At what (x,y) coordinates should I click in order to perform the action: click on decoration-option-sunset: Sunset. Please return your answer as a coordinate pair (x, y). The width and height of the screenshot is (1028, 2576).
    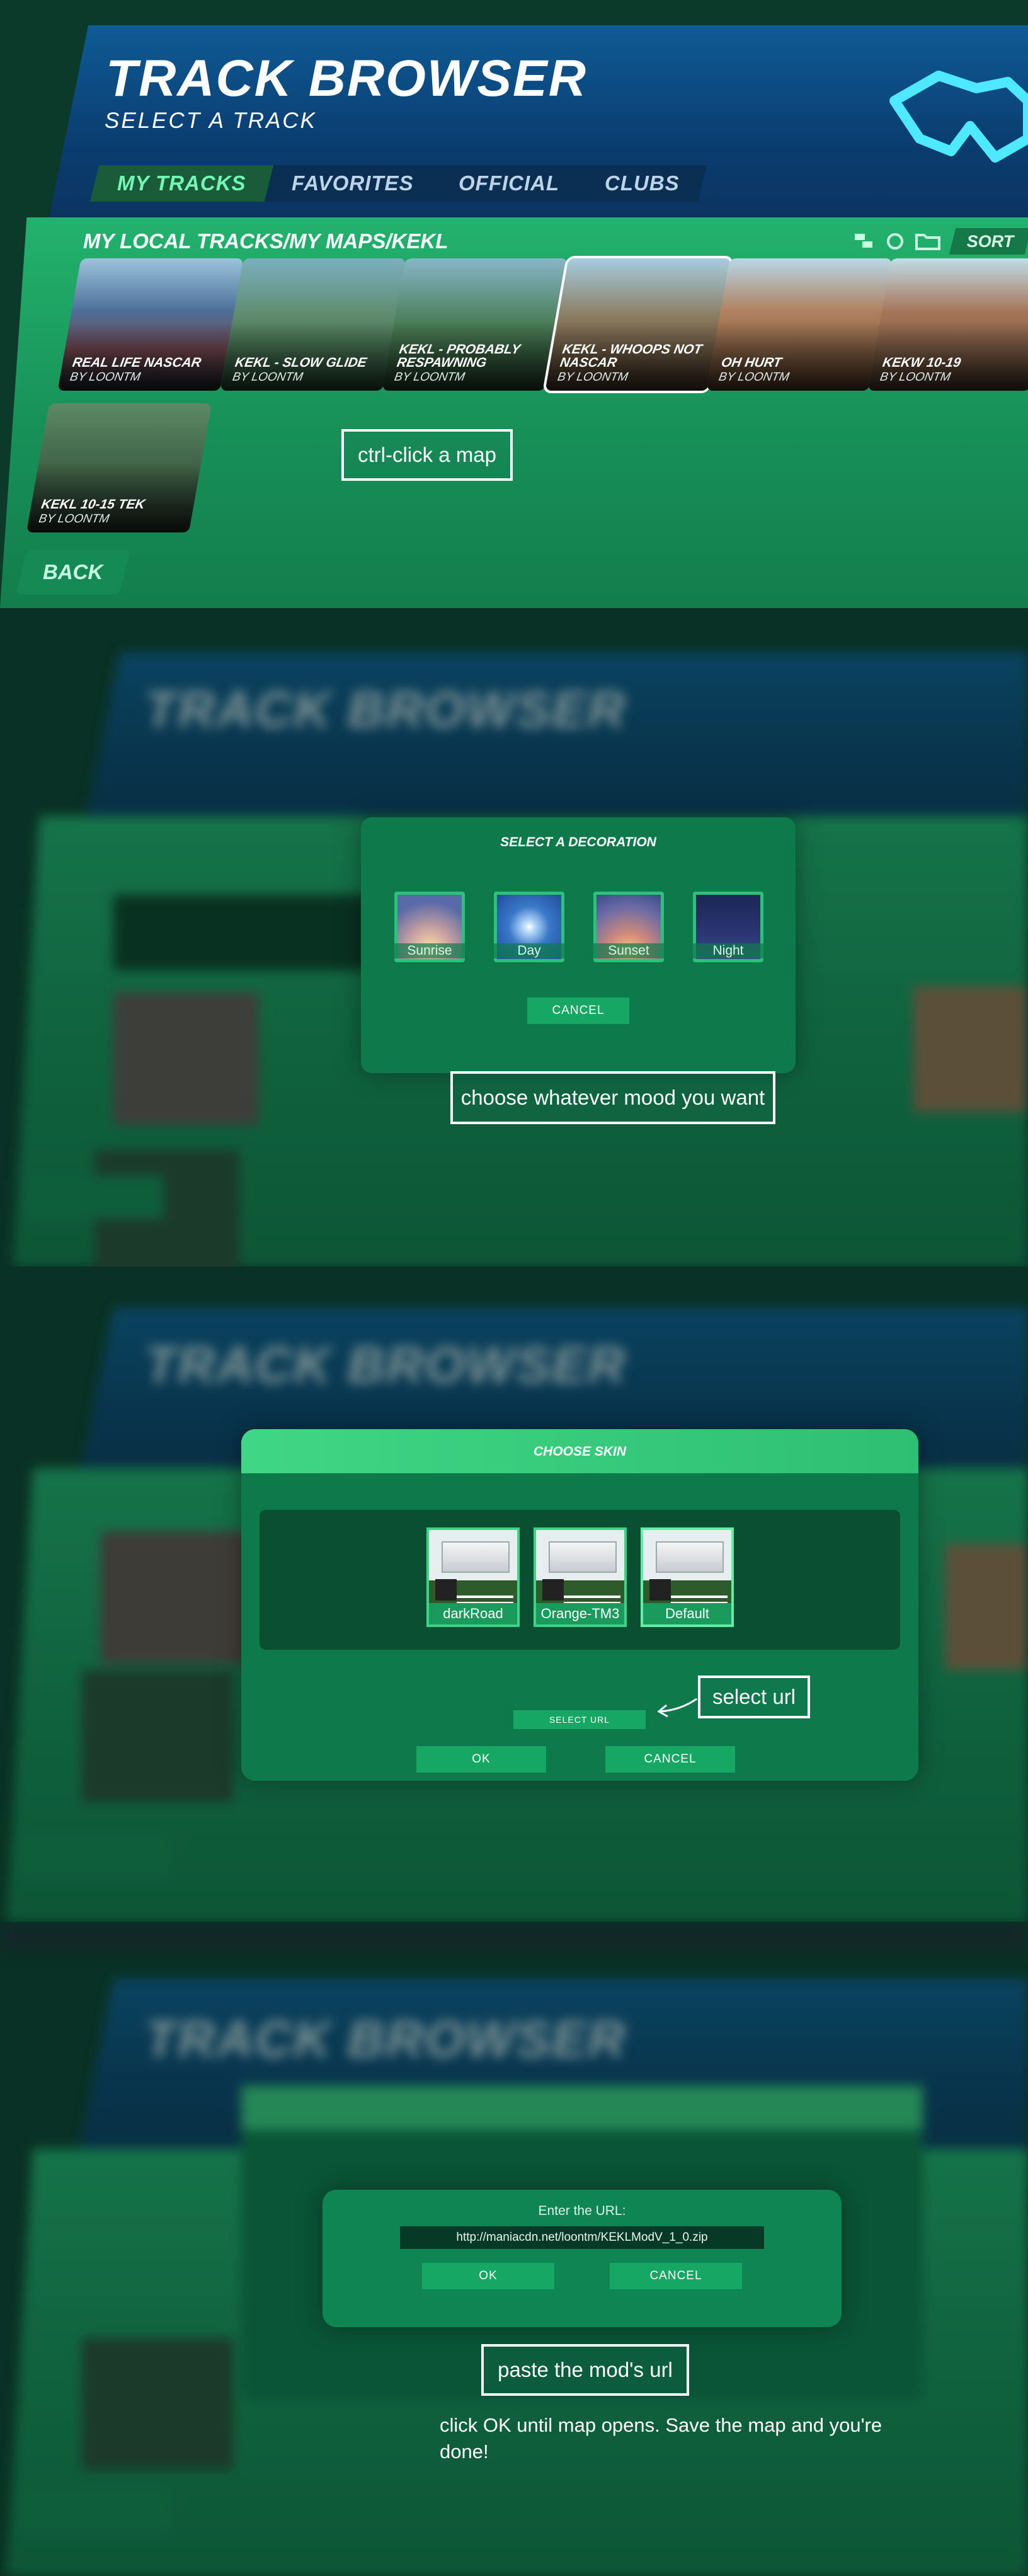
    Looking at the image, I should click on (628, 927).